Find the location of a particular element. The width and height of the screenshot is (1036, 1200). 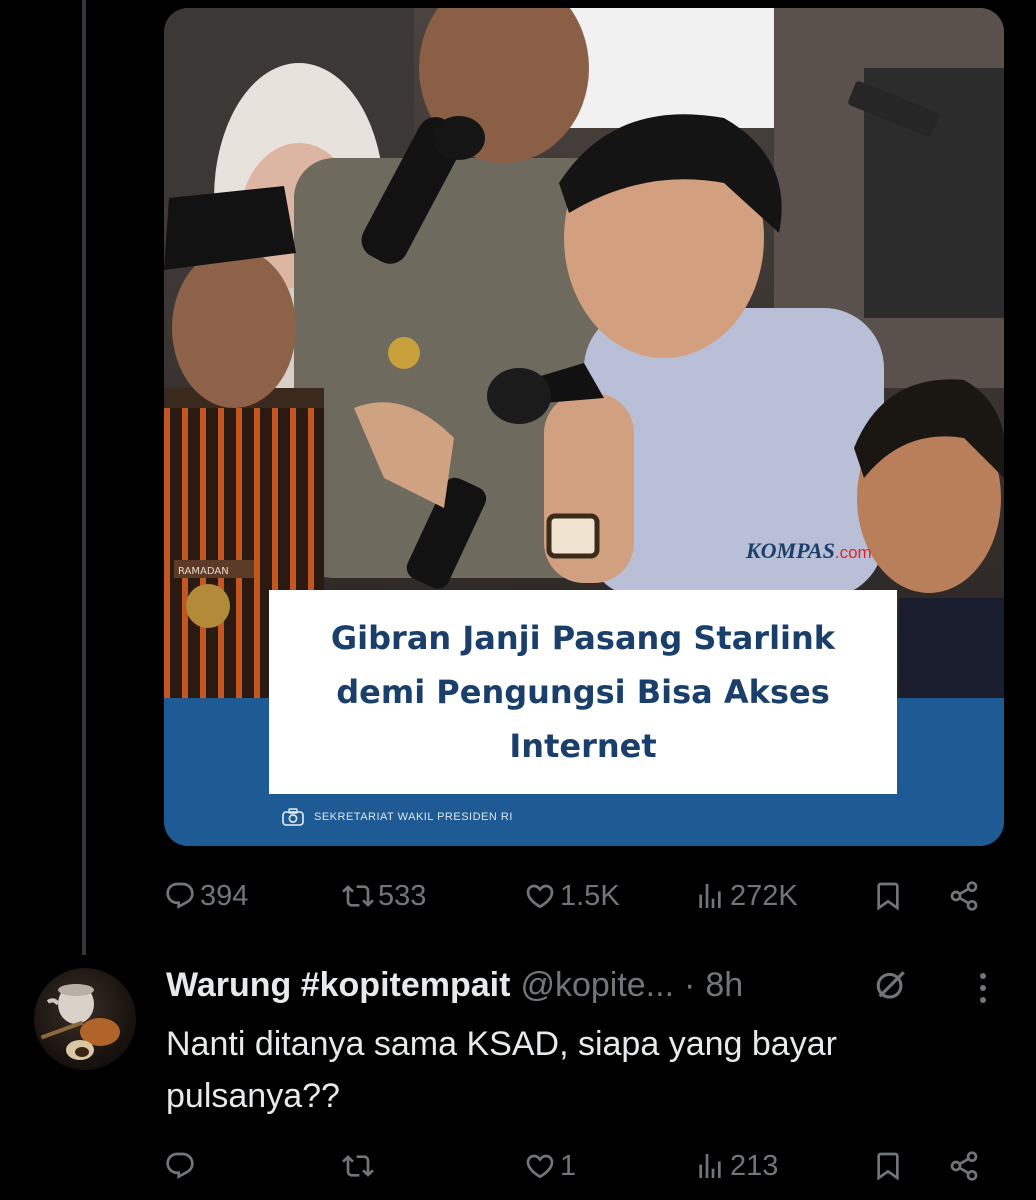

reply-reply-button is located at coordinates (182, 1166).